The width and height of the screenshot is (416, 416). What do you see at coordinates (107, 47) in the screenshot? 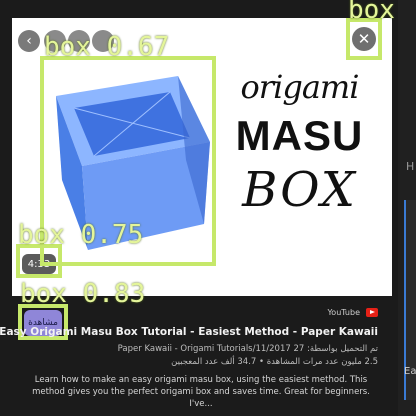
I see `detection-label-1: box 0.67` at bounding box center [107, 47].